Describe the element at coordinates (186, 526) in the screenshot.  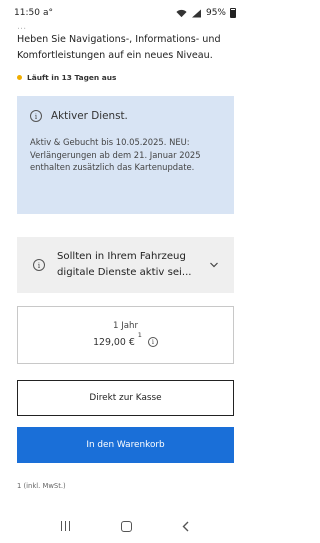
I see `back-icon` at that location.